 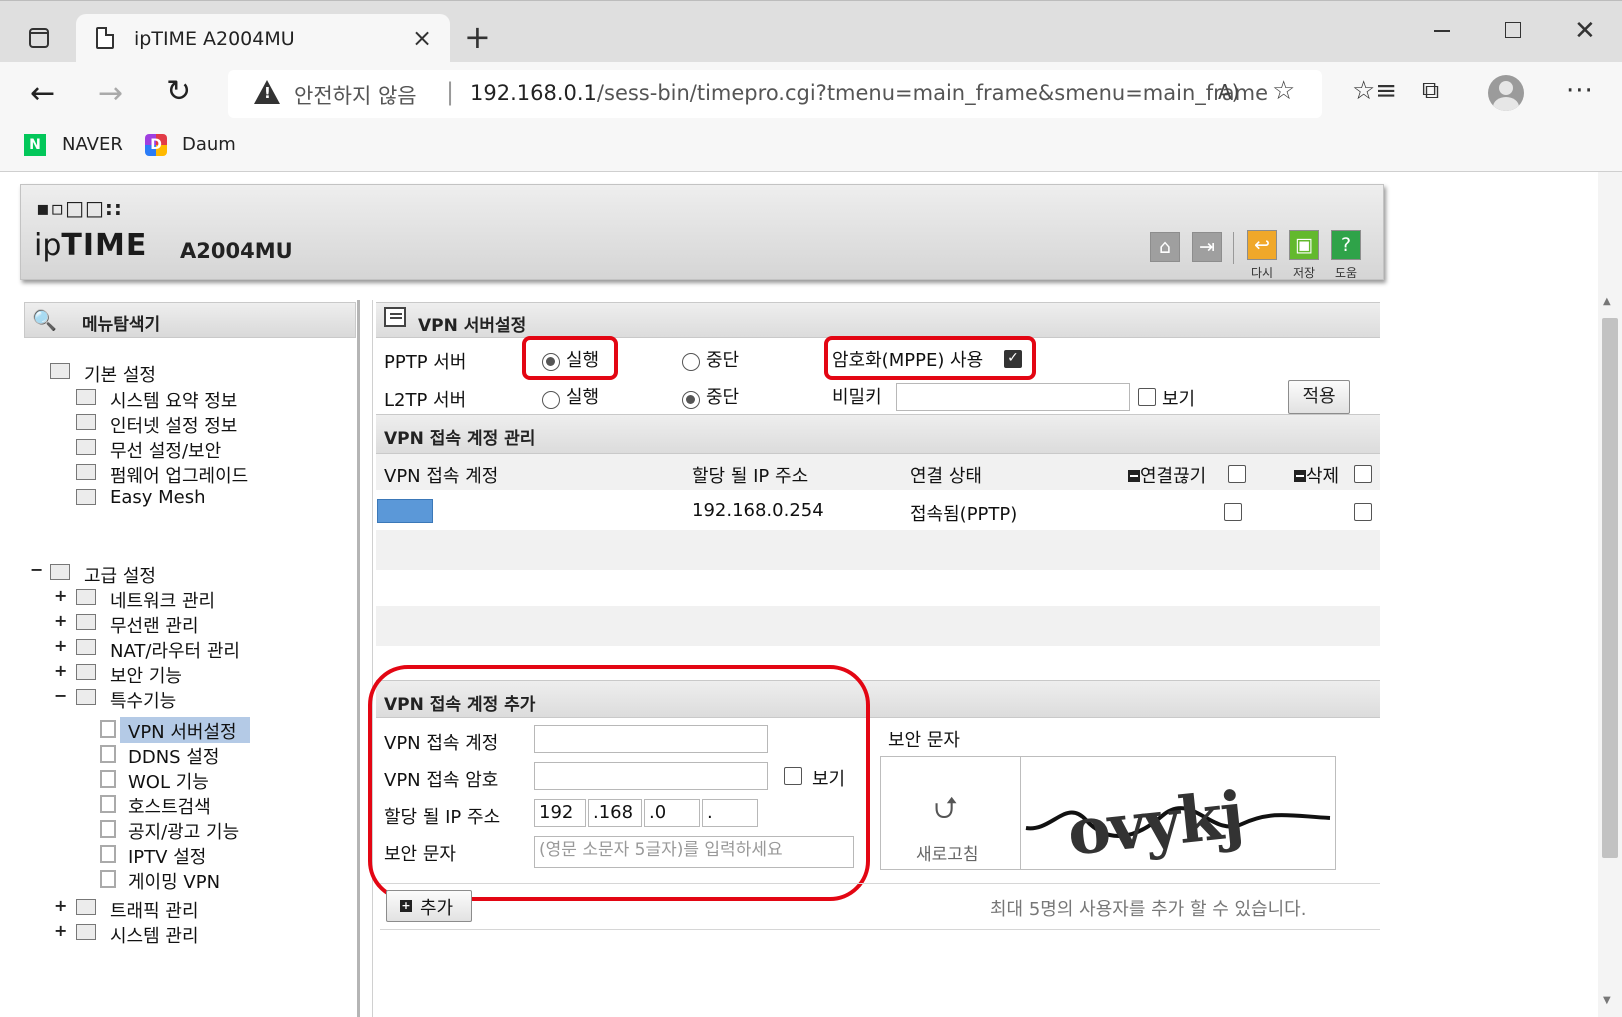 I want to click on not-secure-label: 안전하지 않음, so click(x=355, y=95).